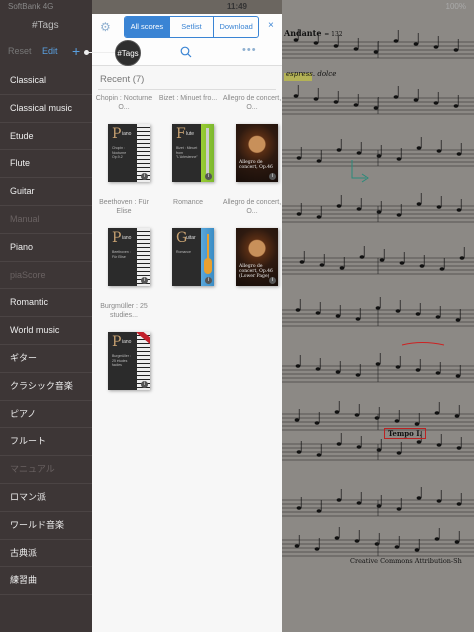  I want to click on tag-item: クラシック音楽, so click(46, 387).